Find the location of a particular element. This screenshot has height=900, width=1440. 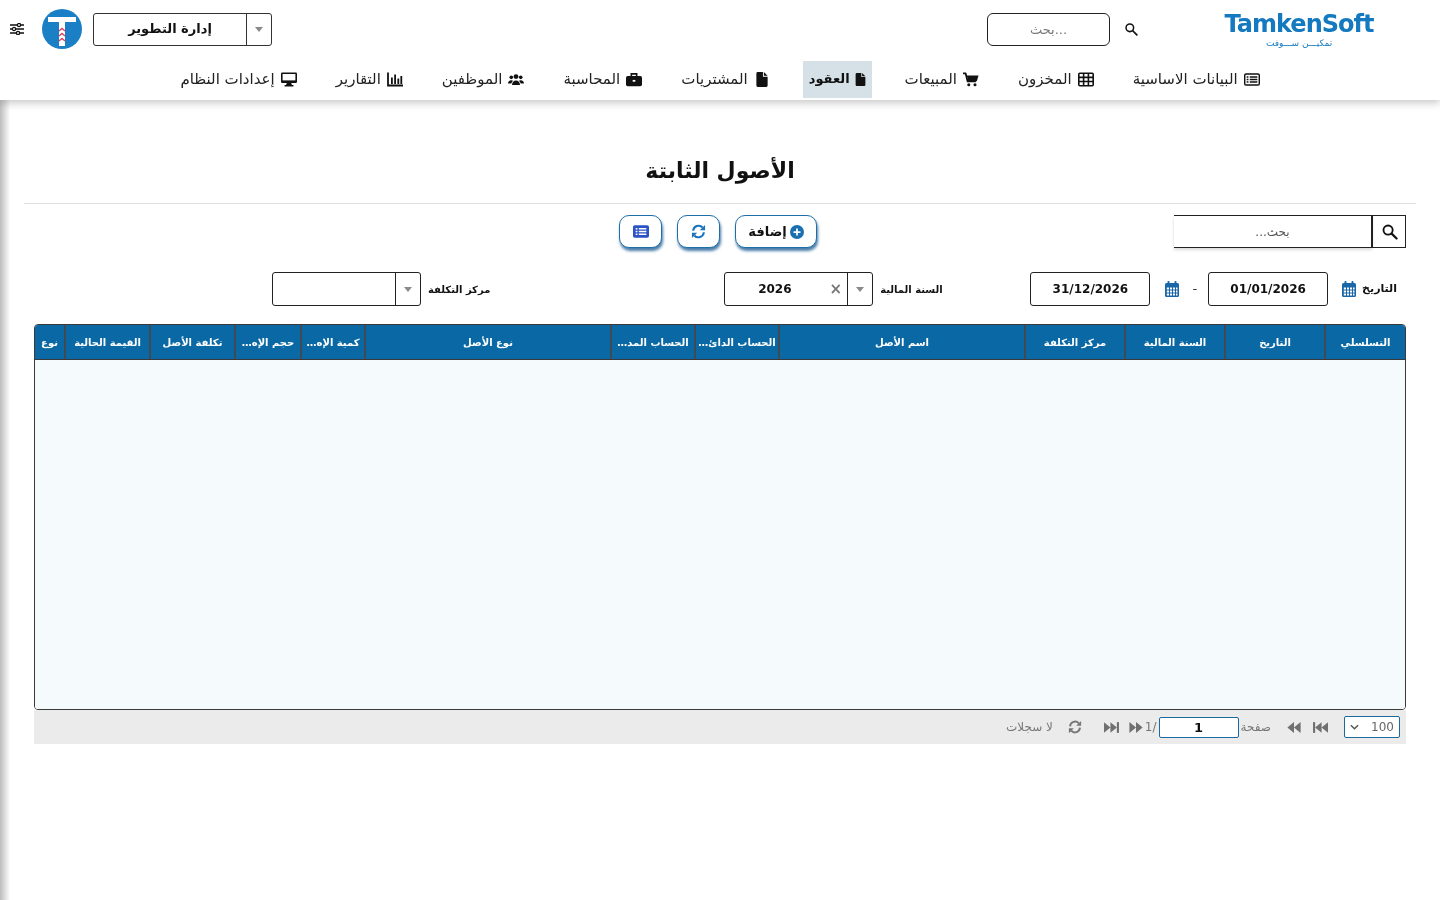

nav-link: التقارير is located at coordinates (369, 79).